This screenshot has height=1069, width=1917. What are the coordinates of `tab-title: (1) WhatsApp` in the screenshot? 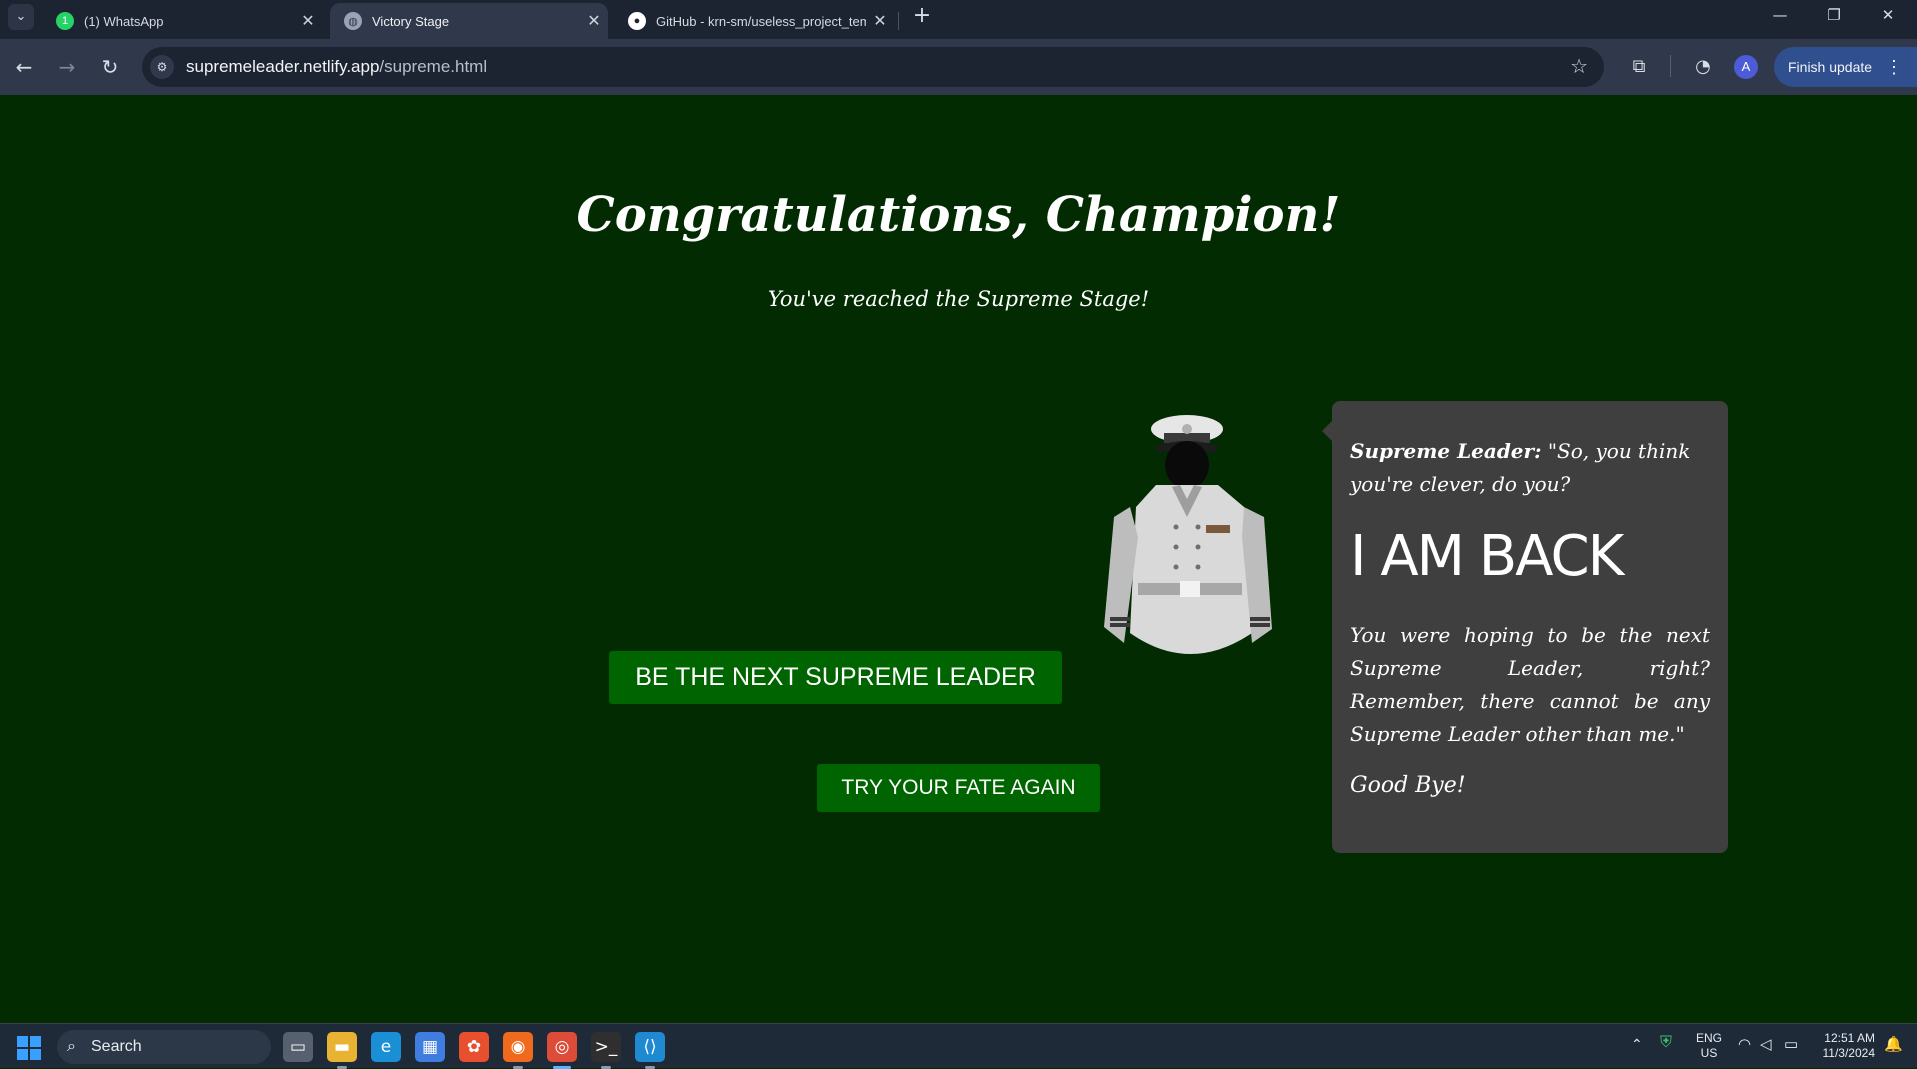 It's located at (124, 21).